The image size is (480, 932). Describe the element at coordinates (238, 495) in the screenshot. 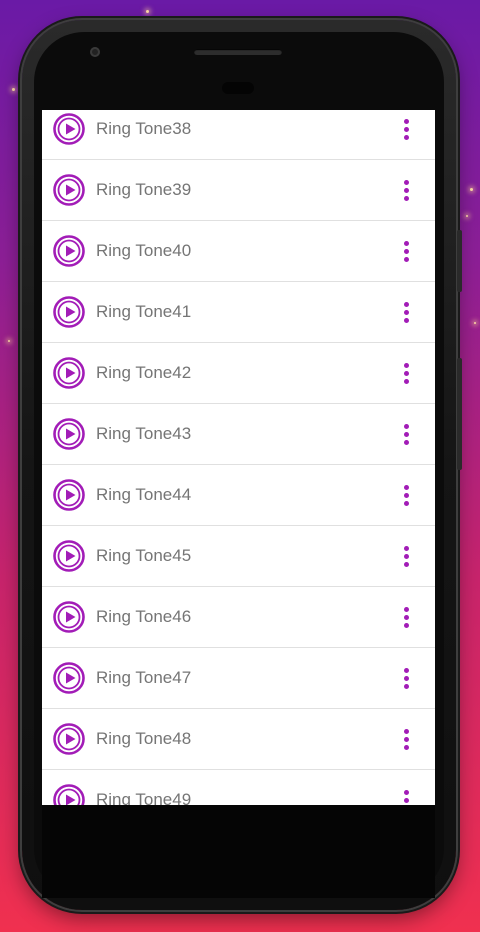

I see `ringtone-list-item: Ring Tone44` at that location.